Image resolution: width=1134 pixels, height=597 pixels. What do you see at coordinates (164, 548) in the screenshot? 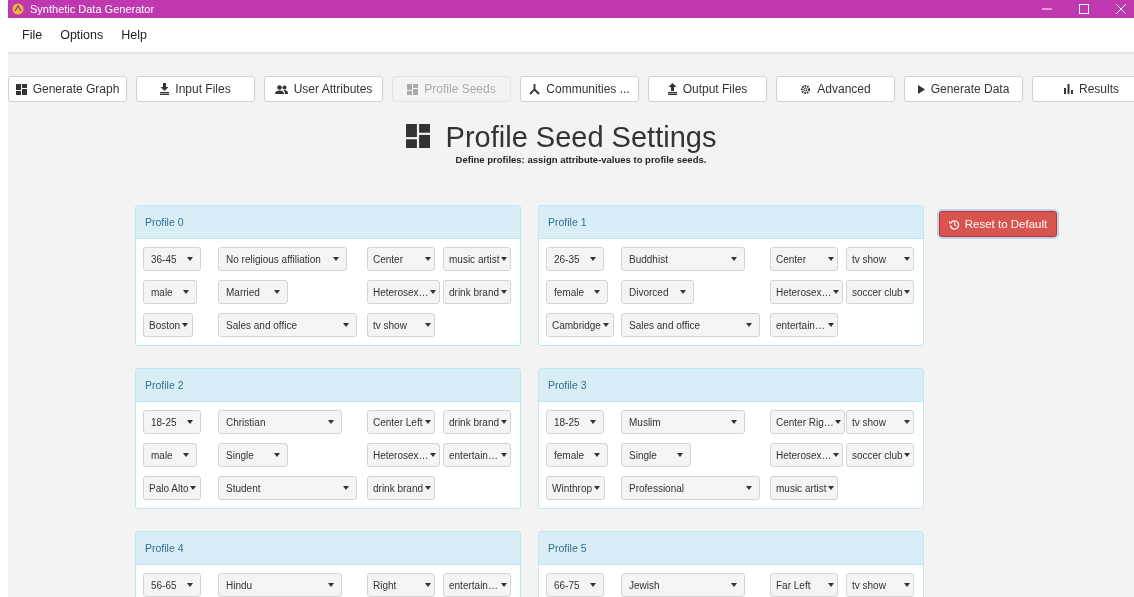
I see `profile-title: Profile 4` at bounding box center [164, 548].